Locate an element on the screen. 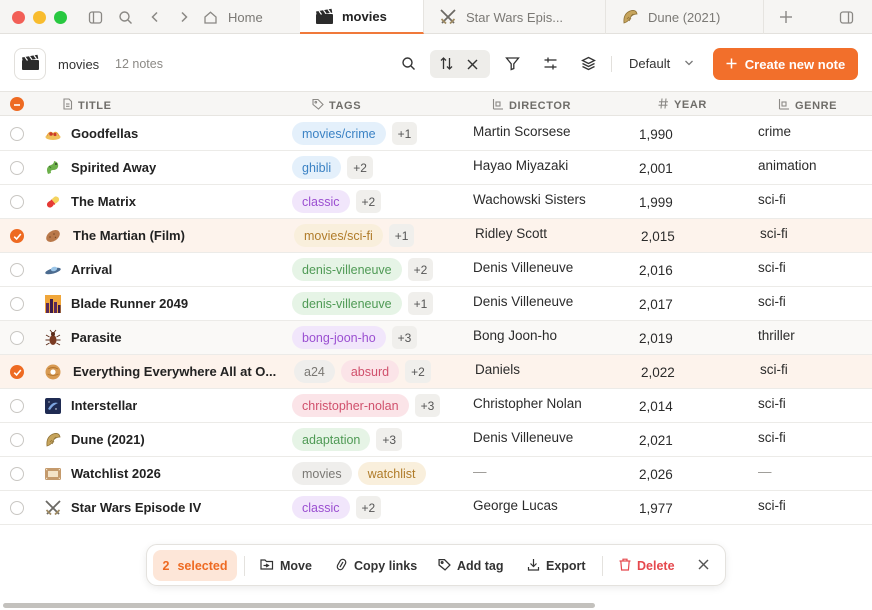 The image size is (872, 610). views-button is located at coordinates (588, 65).